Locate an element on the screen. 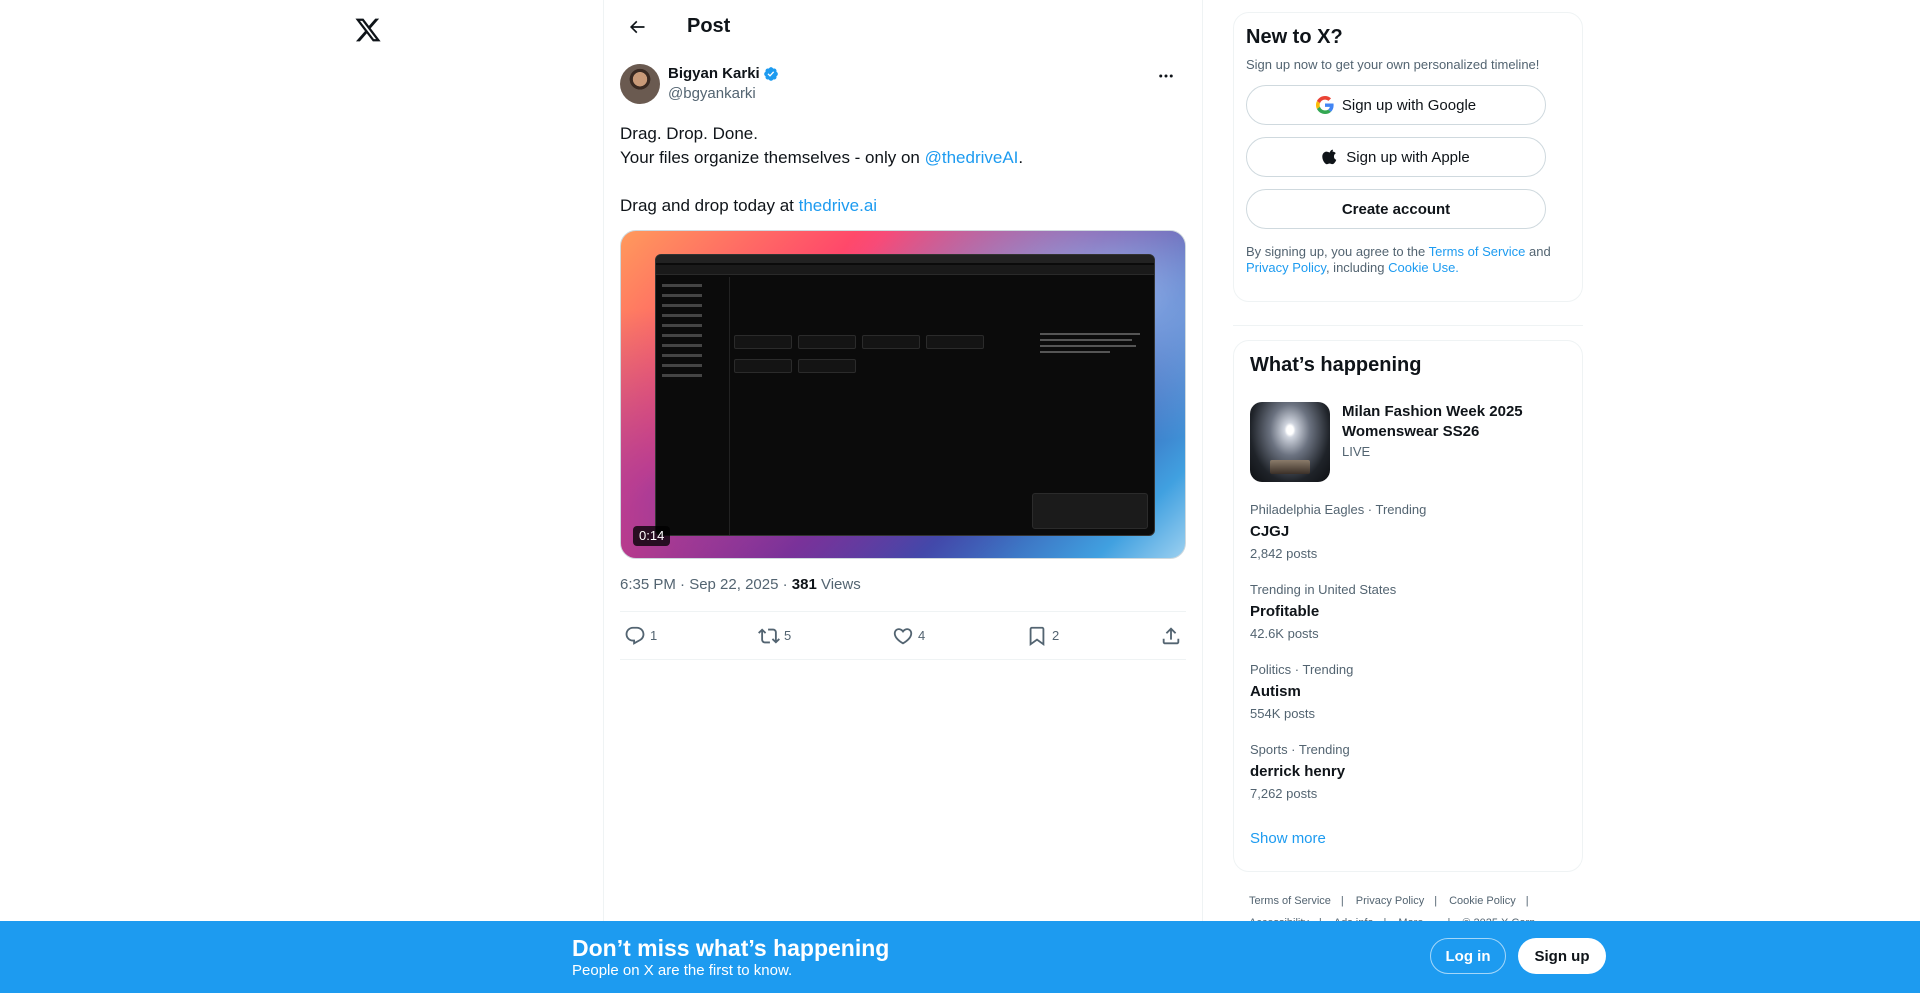 The image size is (1920, 993). trend-category: Politics · Trending is located at coordinates (1302, 669).